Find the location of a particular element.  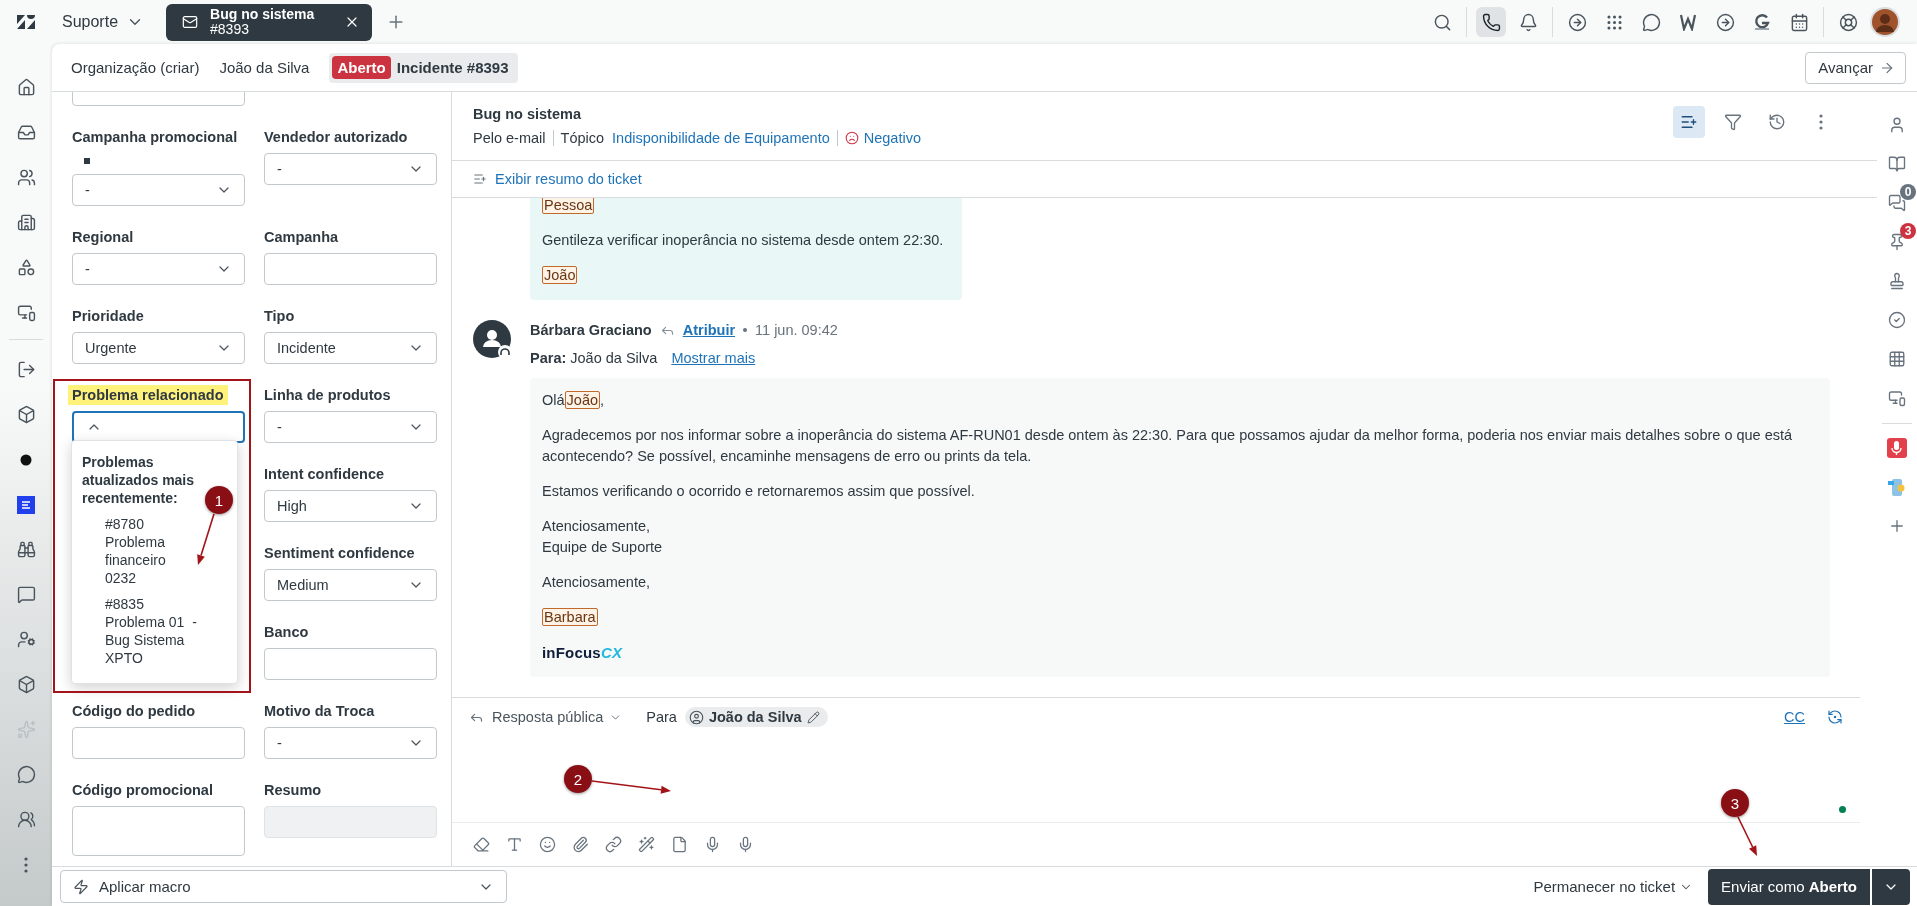

exit-icon is located at coordinates (26, 369).